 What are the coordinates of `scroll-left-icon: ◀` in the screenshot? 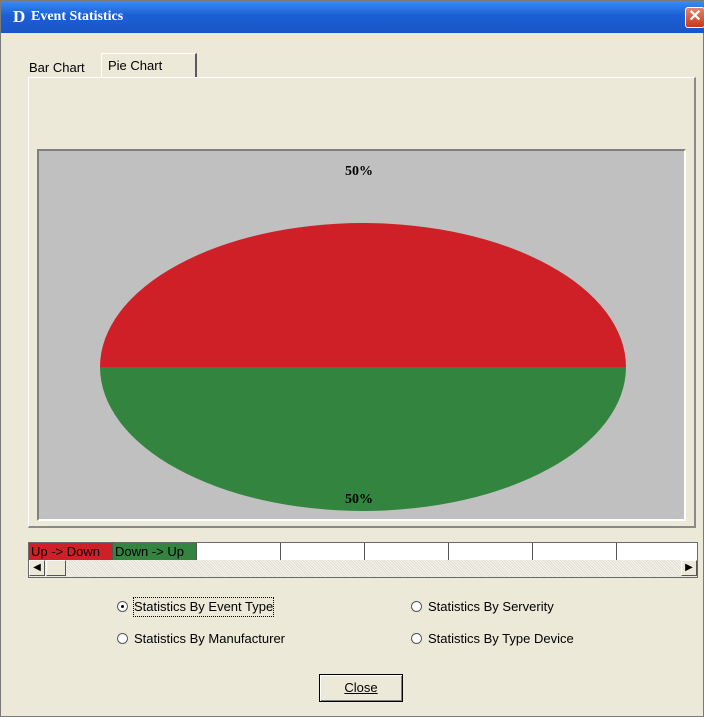 It's located at (37, 568).